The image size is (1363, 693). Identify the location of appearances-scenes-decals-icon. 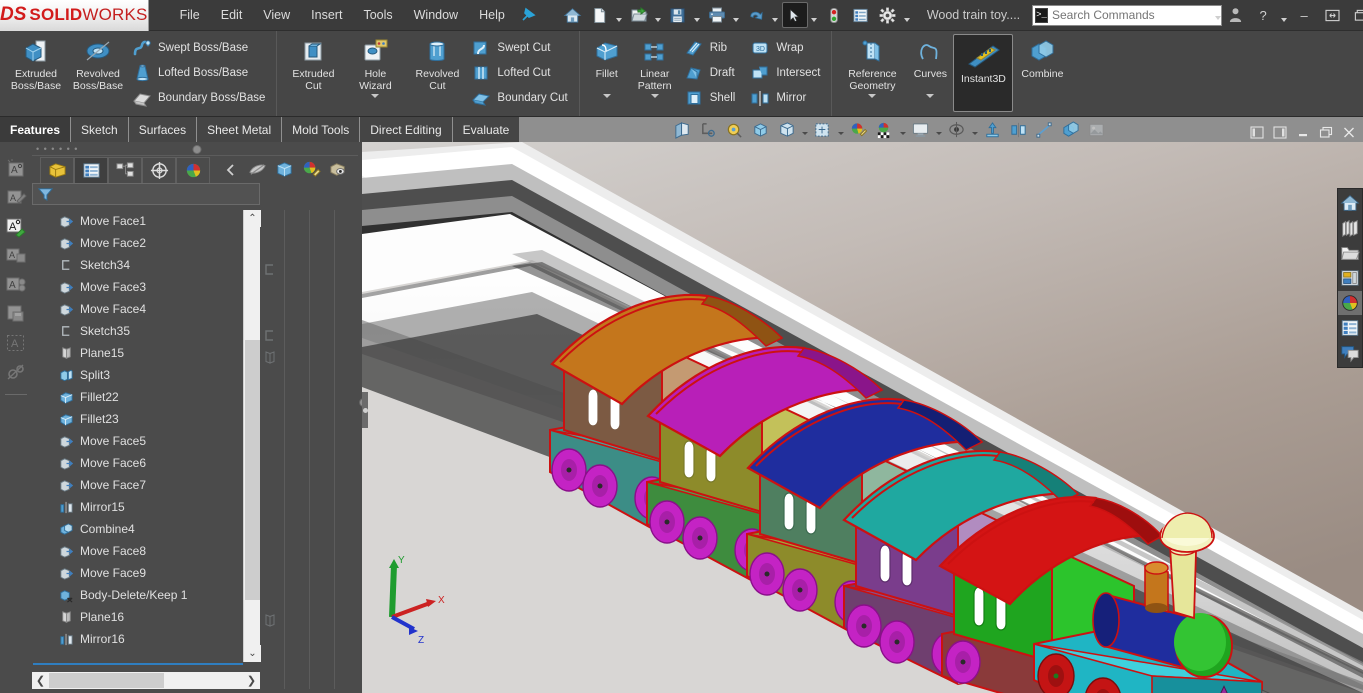
(1350, 303).